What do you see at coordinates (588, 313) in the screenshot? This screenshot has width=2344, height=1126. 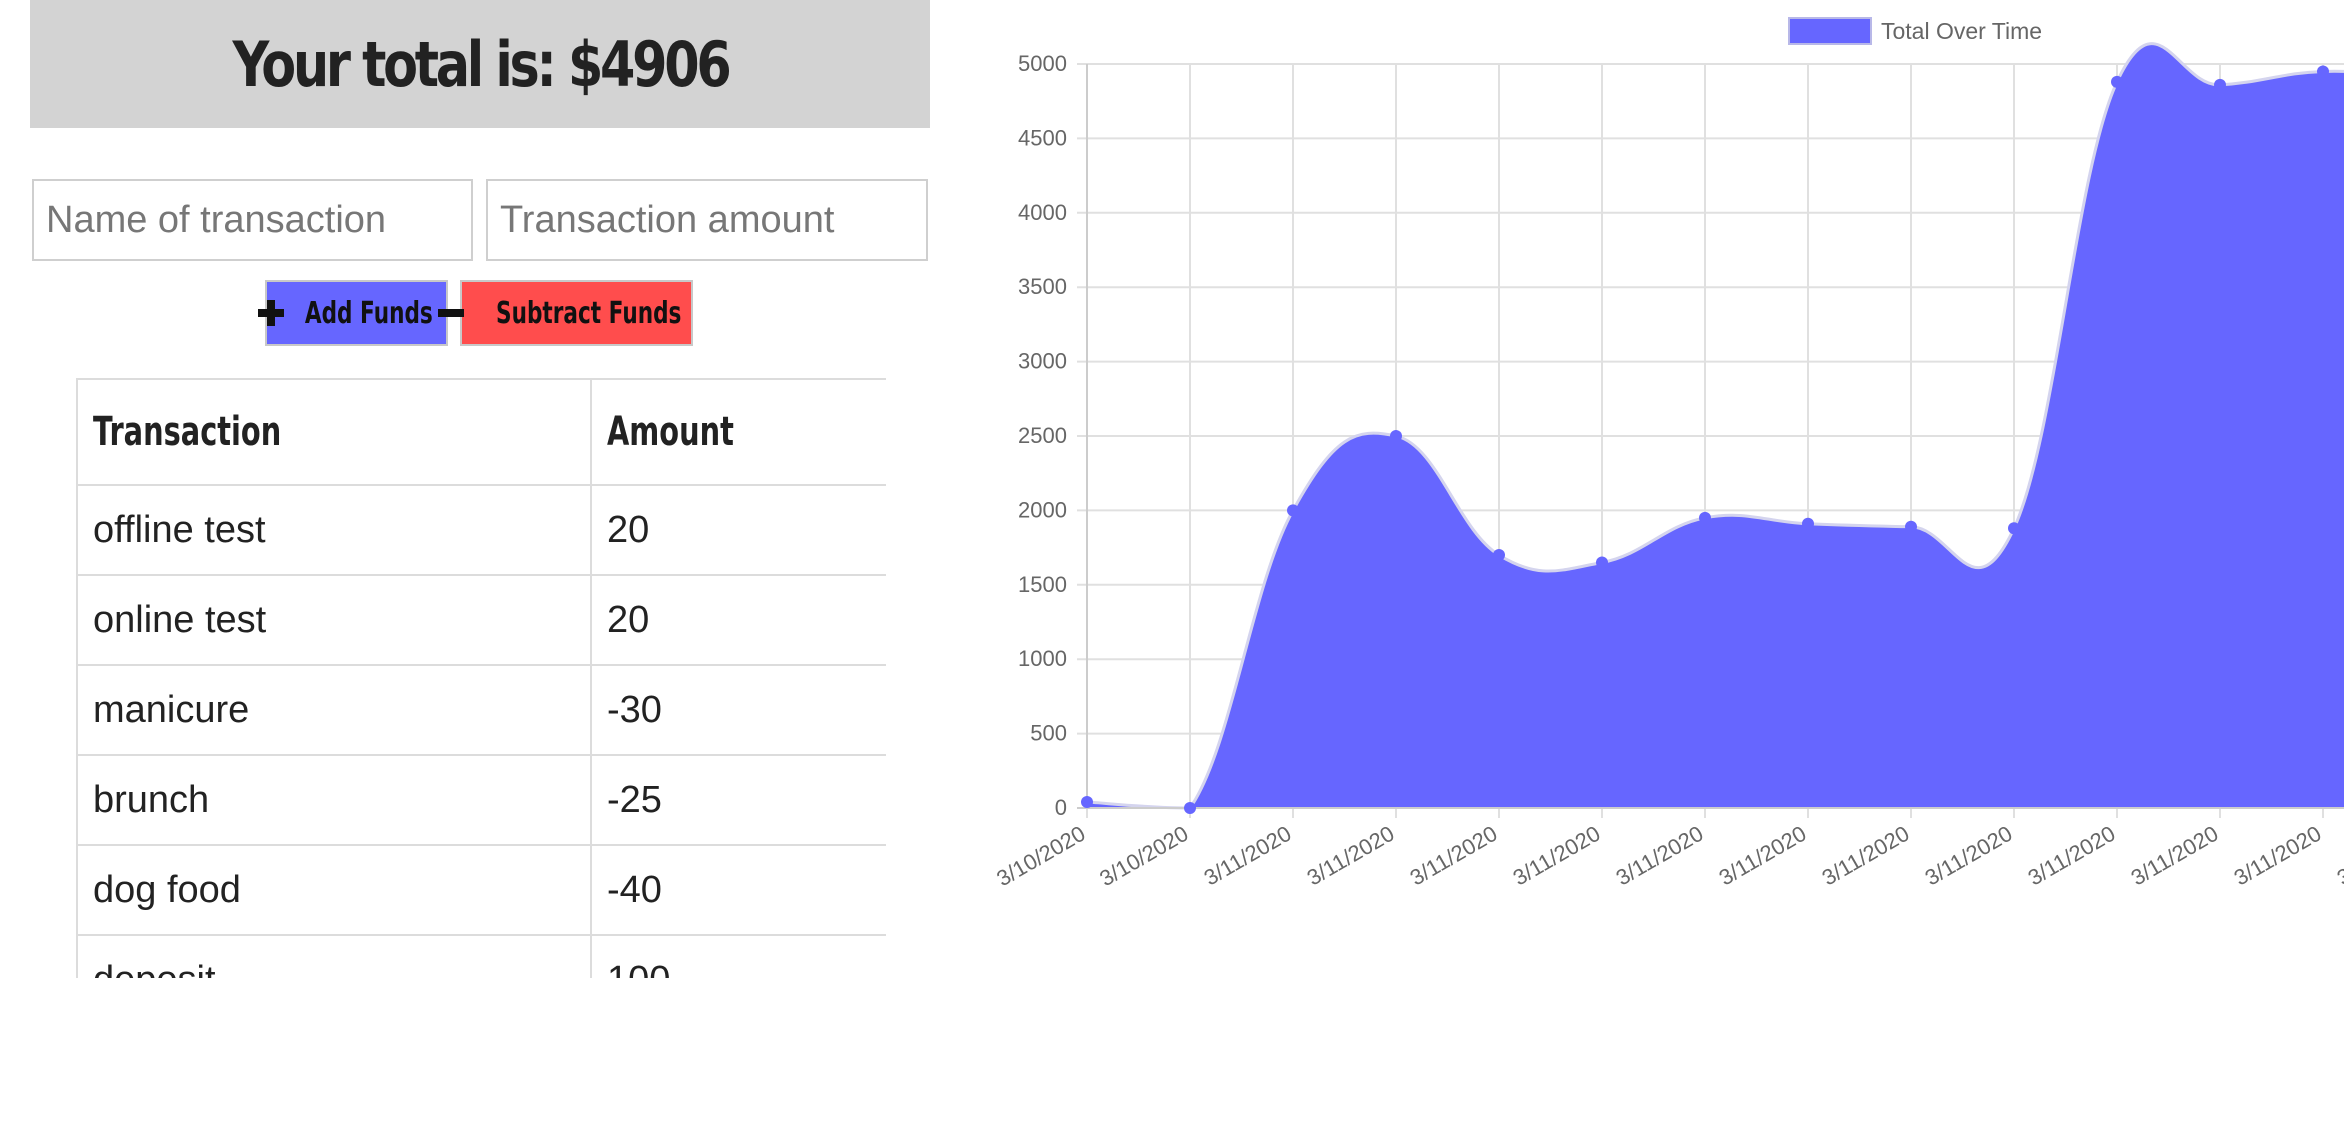 I see `subtract-funds-label: Subtract Funds` at bounding box center [588, 313].